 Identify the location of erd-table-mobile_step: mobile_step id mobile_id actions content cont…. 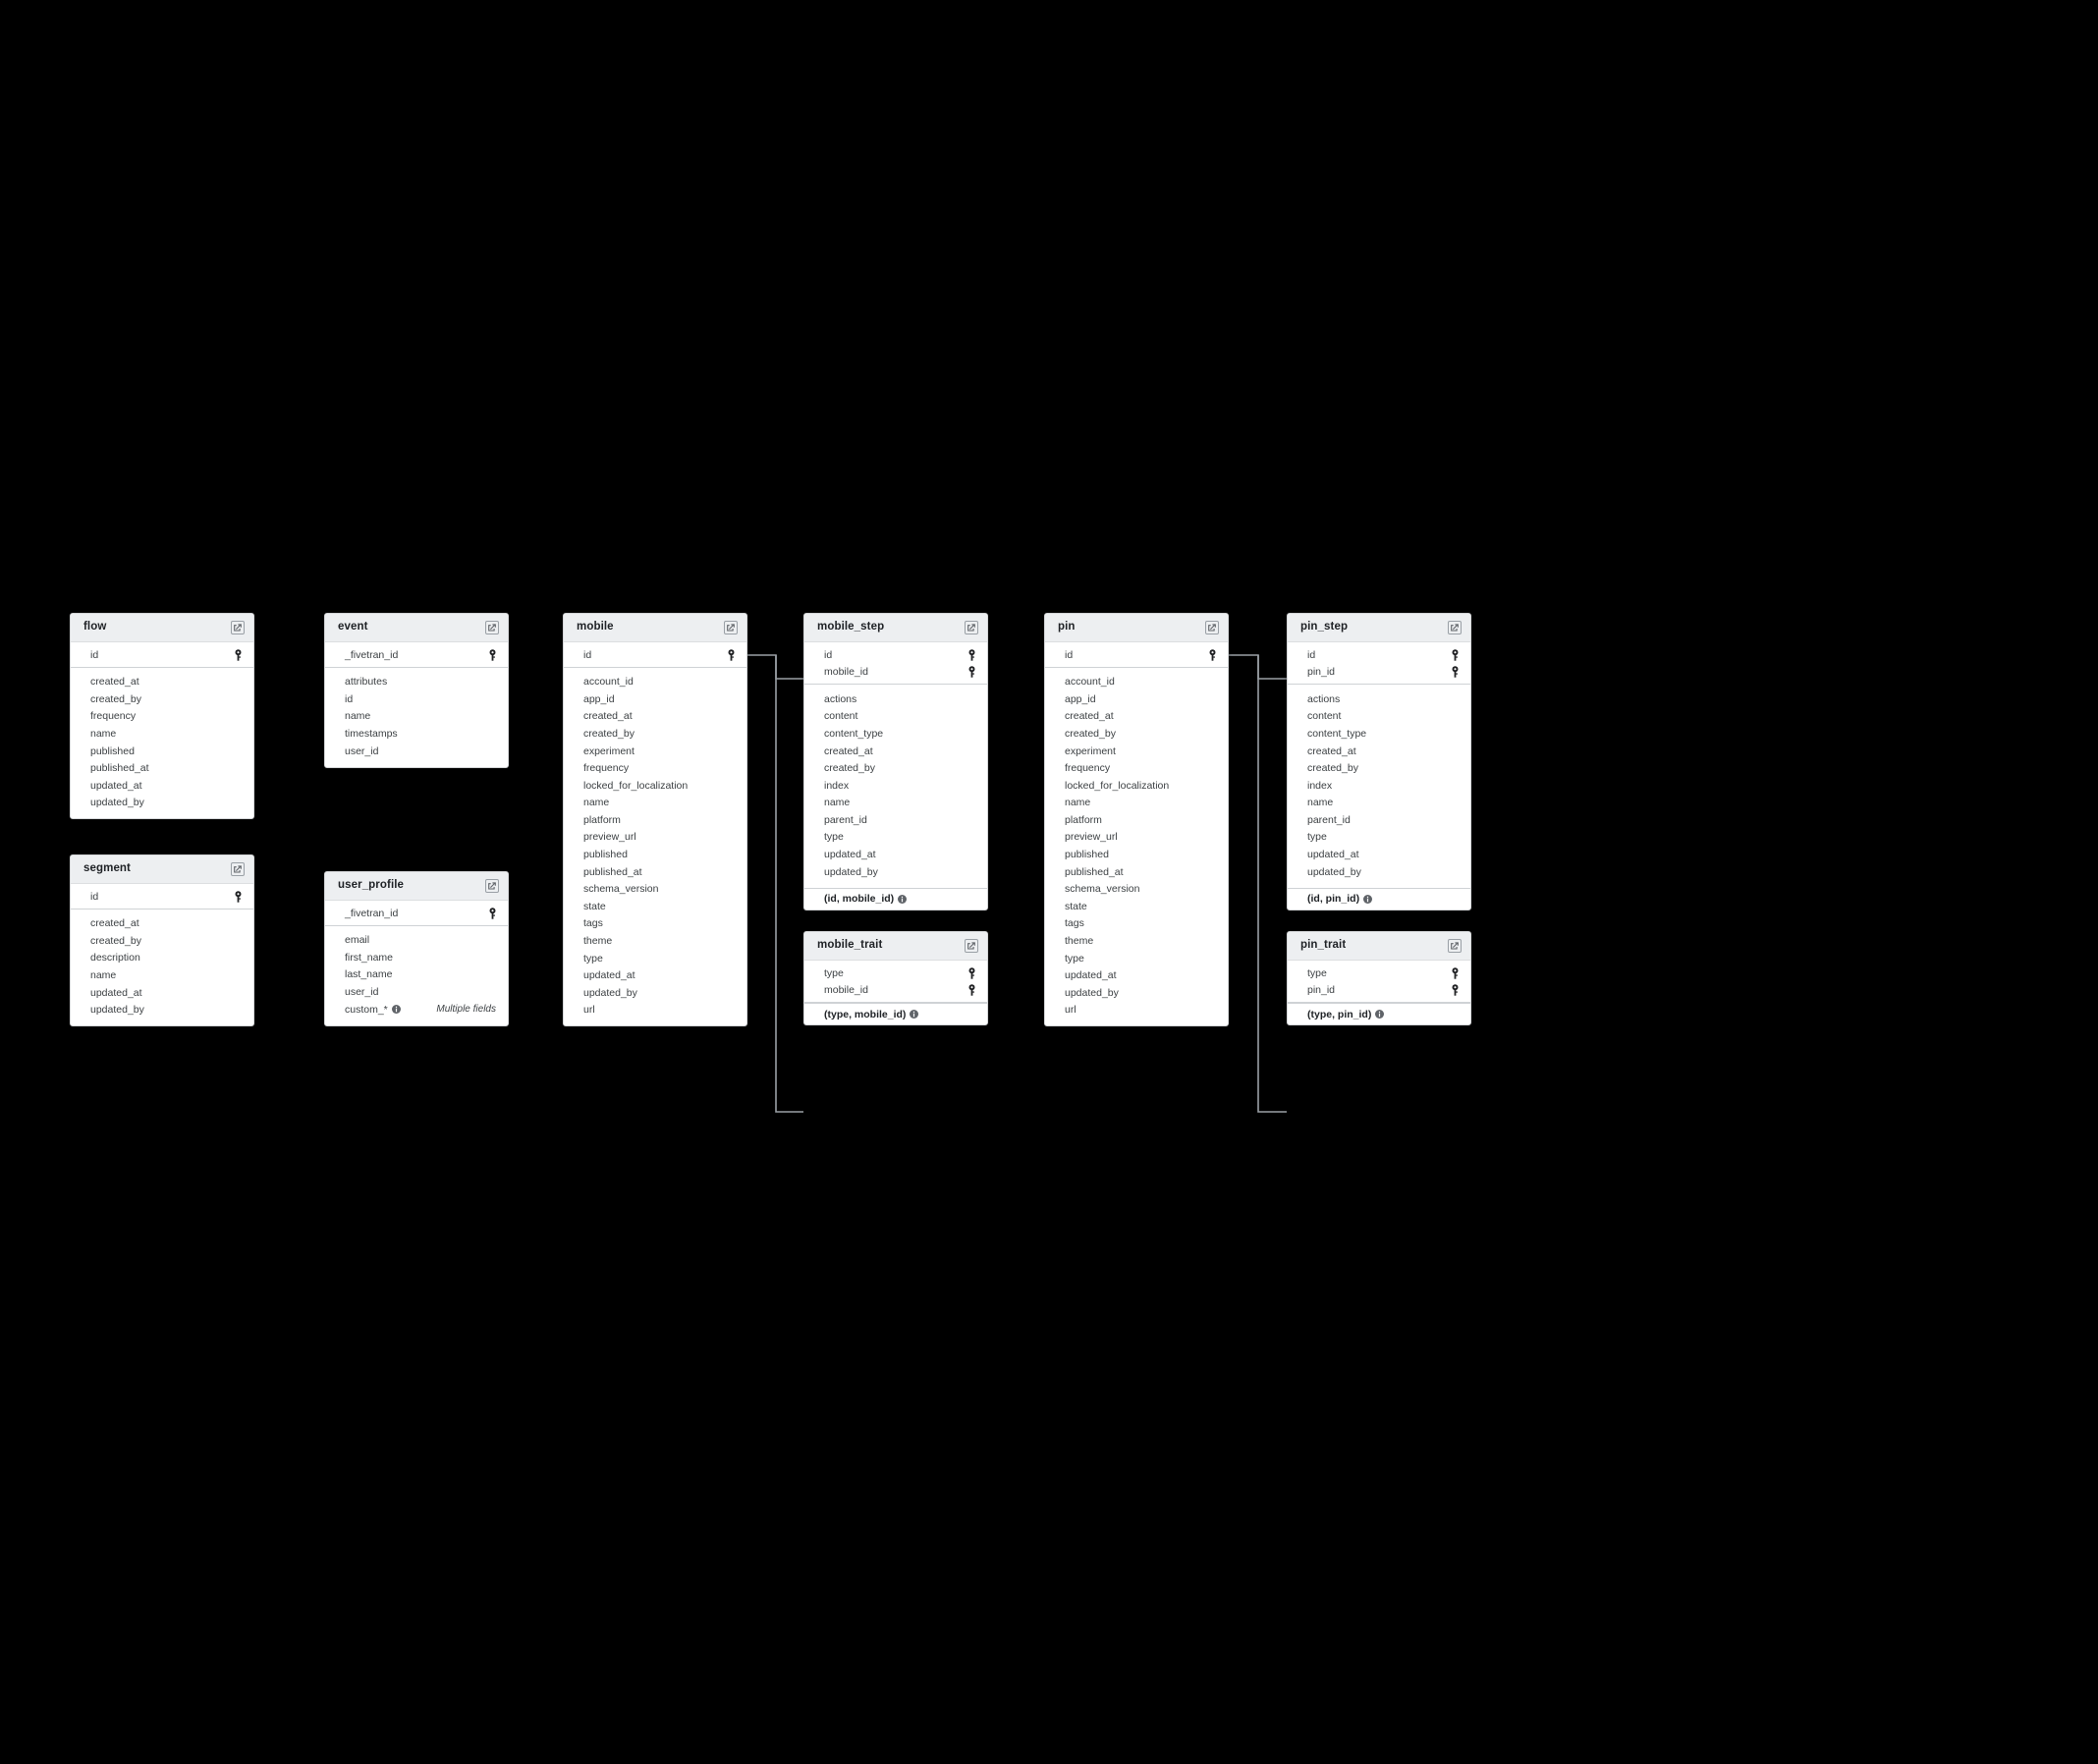
(895, 761).